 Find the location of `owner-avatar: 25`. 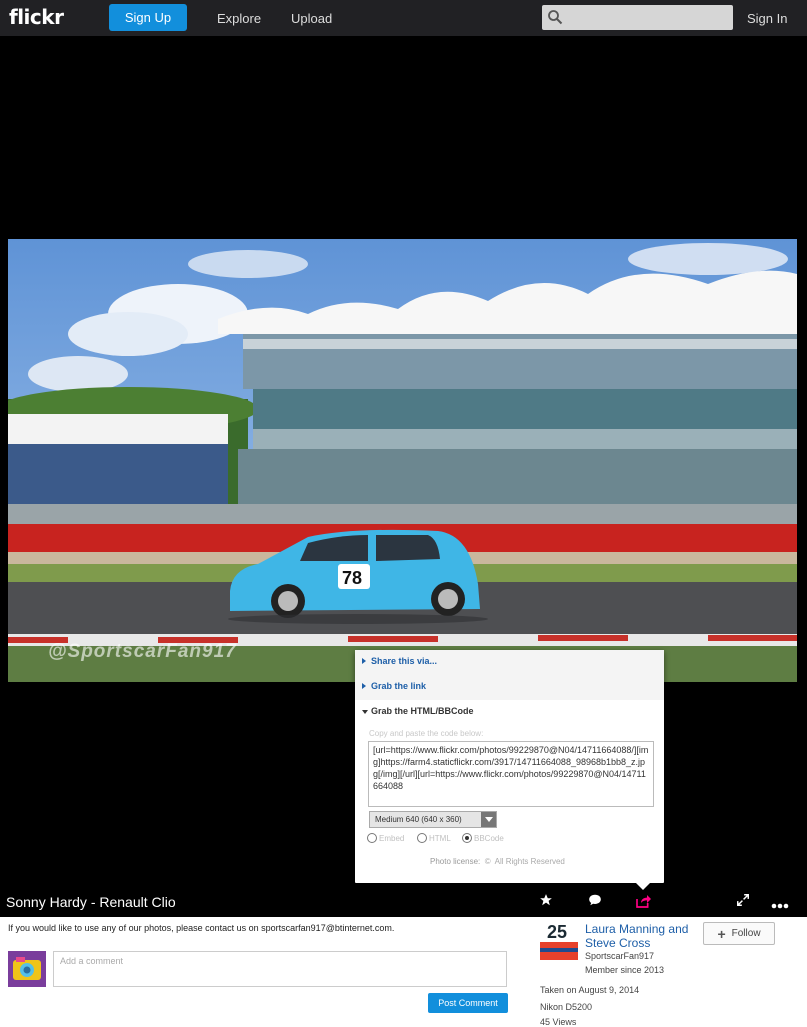

owner-avatar: 25 is located at coordinates (559, 941).